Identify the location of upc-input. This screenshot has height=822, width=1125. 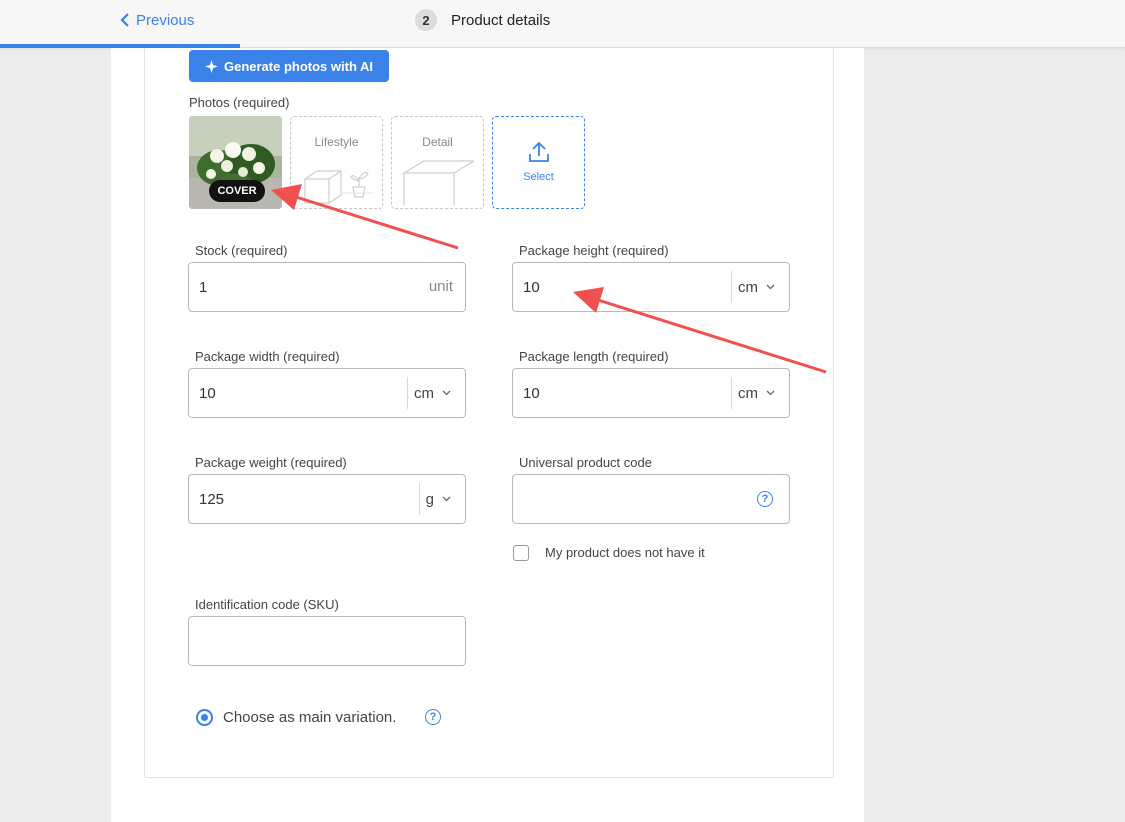
(633, 499).